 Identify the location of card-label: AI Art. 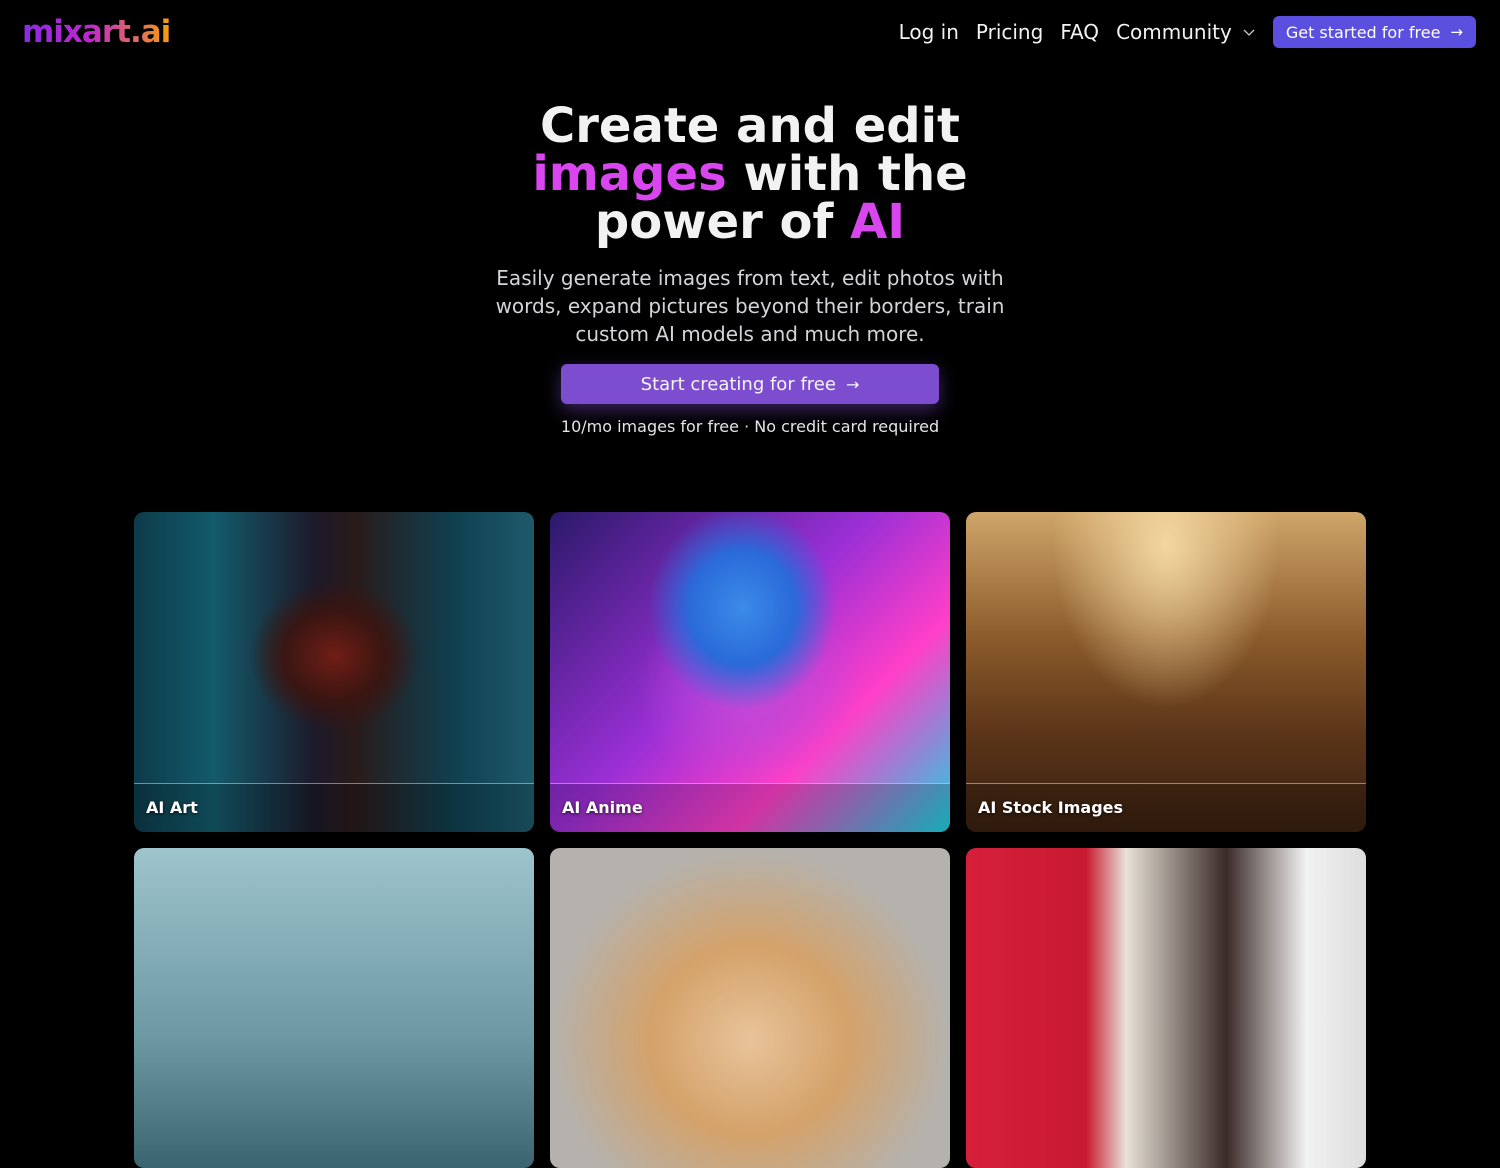
(172, 807).